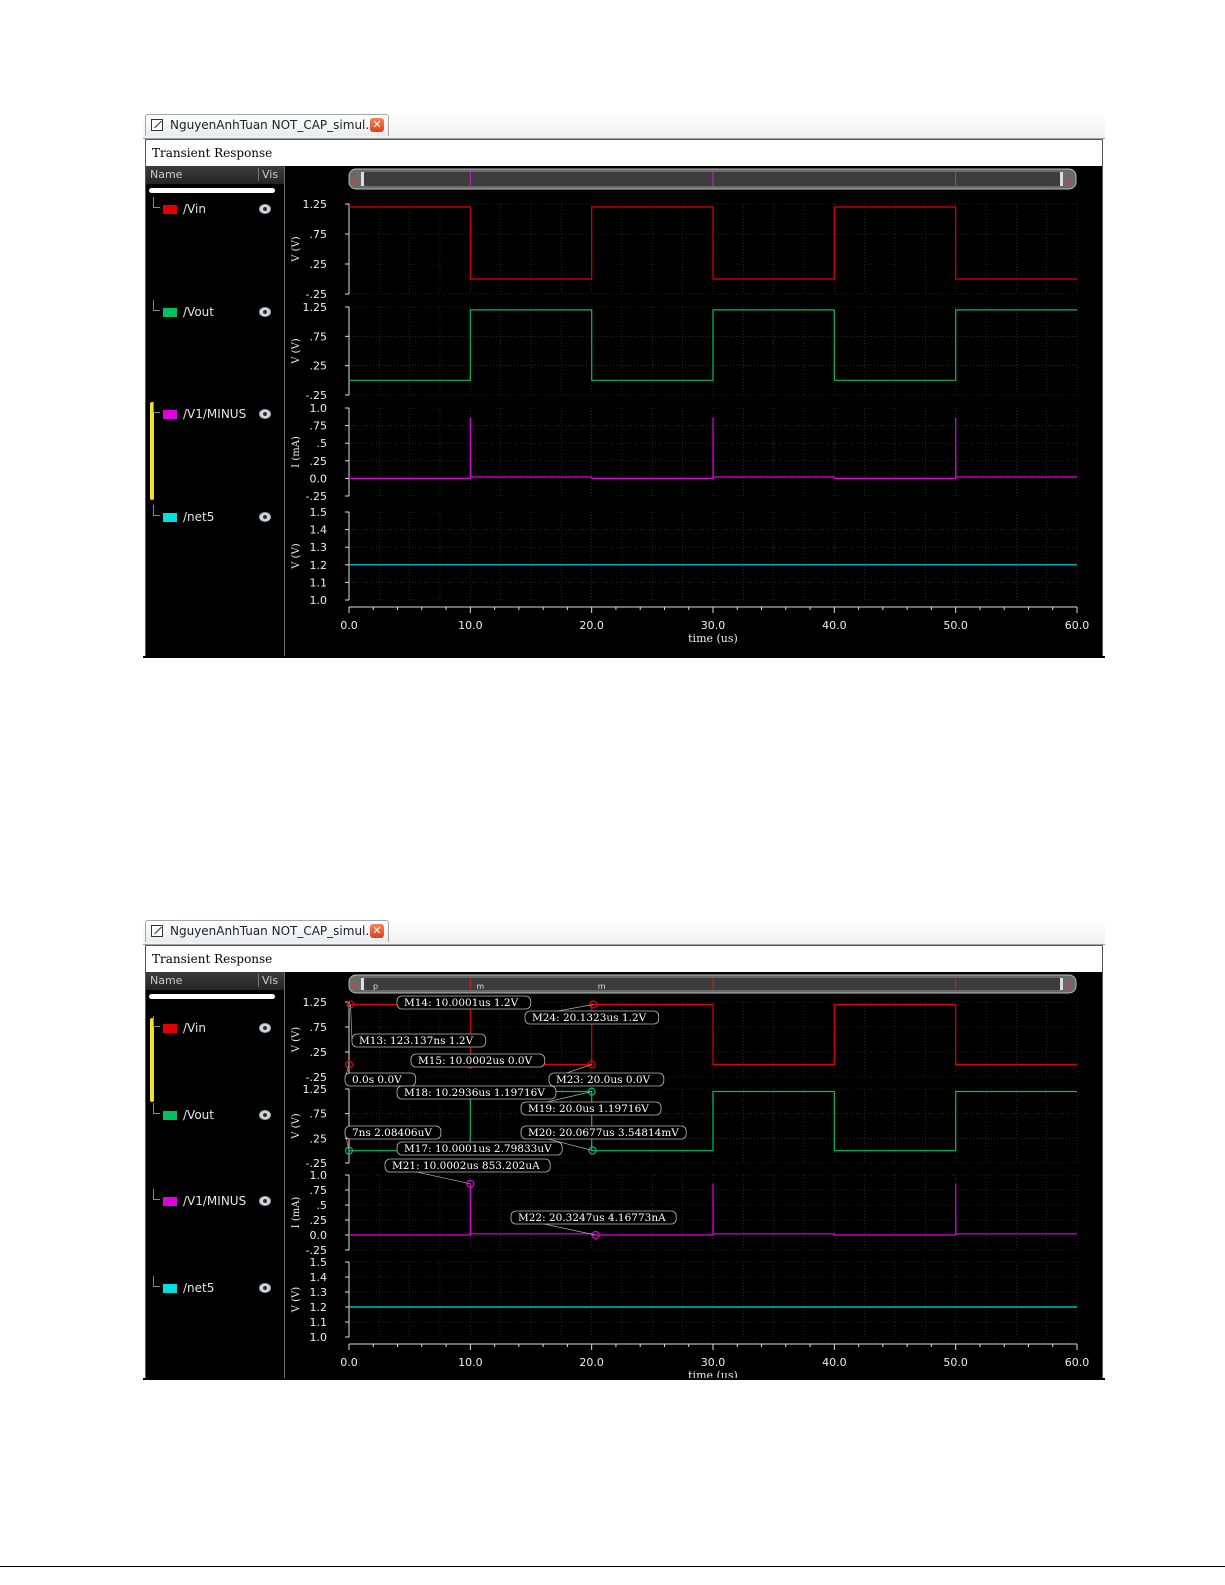  What do you see at coordinates (1061, 984) in the screenshot?
I see `scroll-right-handle` at bounding box center [1061, 984].